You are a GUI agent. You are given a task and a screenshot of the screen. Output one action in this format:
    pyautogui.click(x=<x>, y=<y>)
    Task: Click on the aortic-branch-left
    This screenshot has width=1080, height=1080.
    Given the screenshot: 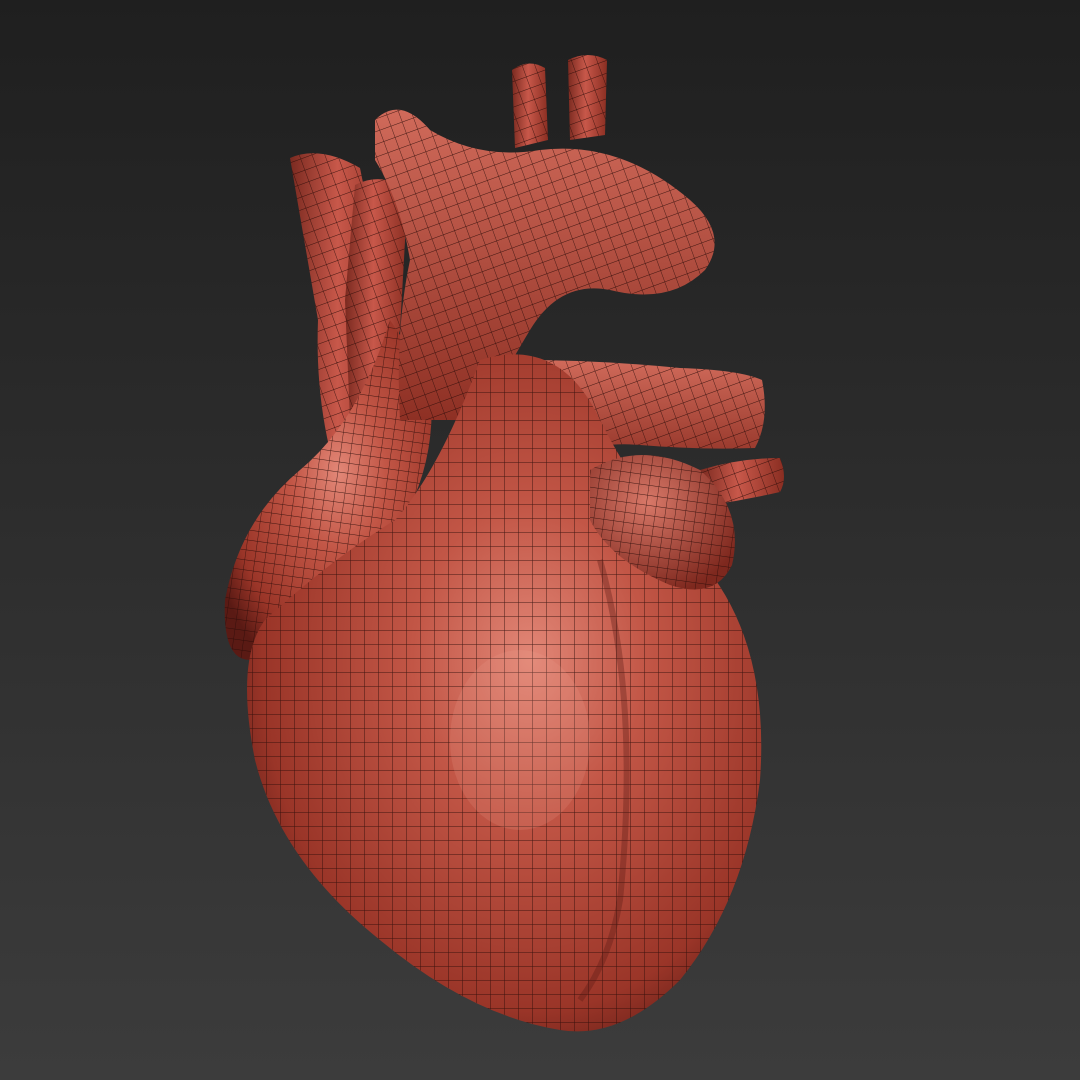 What is the action you would take?
    pyautogui.click(x=530, y=105)
    